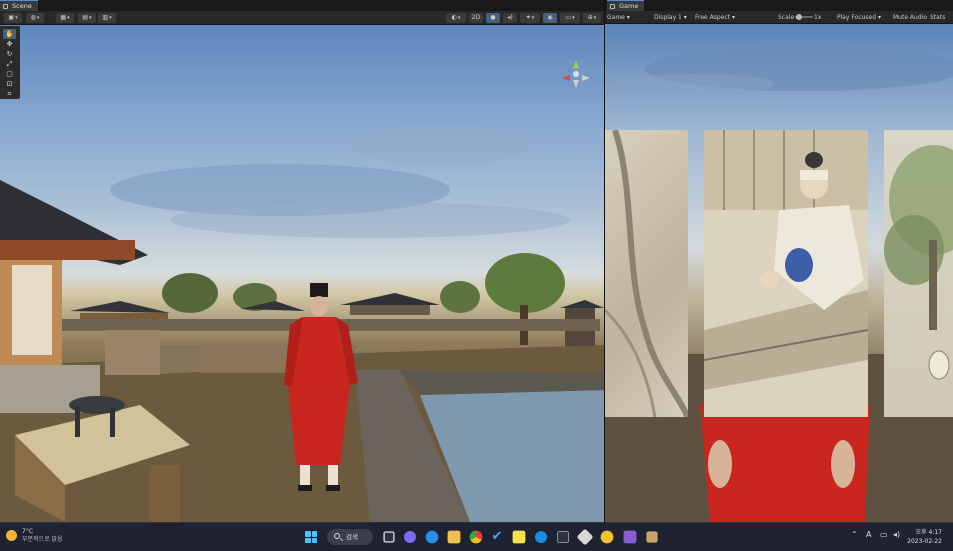  Describe the element at coordinates (626, 5) in the screenshot. I see `game-tab: Game` at that location.